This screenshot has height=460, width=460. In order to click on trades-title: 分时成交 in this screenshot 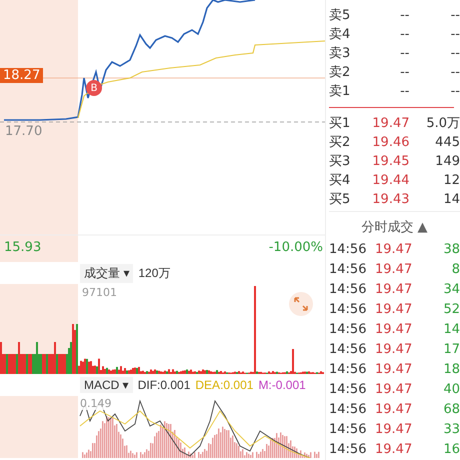, I will do `click(388, 227)`.